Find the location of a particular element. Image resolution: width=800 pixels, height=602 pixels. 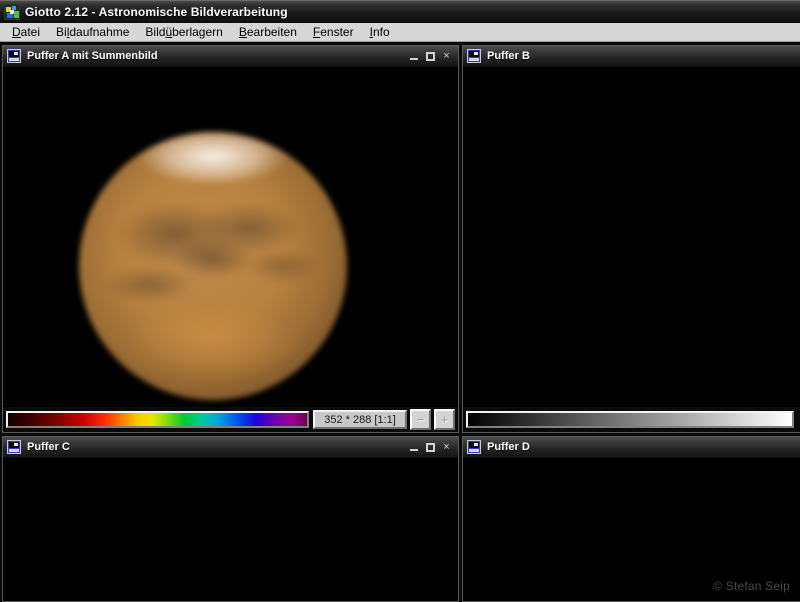

buffer-a-title: Puffer A mit Summenbild is located at coordinates (92, 56).